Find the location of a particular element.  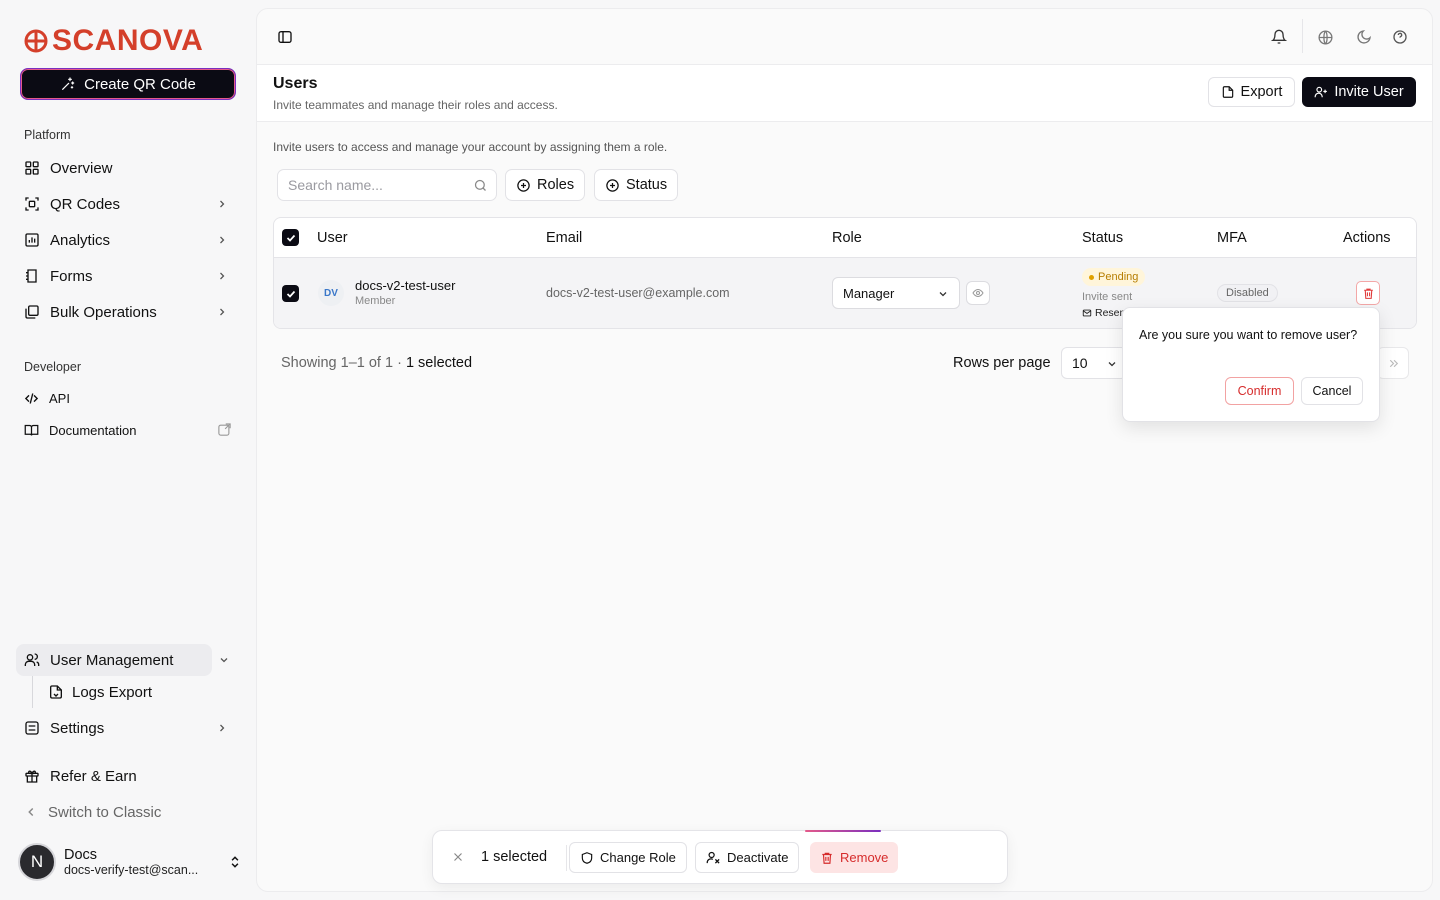

status-filter-button: Status is located at coordinates (636, 185).